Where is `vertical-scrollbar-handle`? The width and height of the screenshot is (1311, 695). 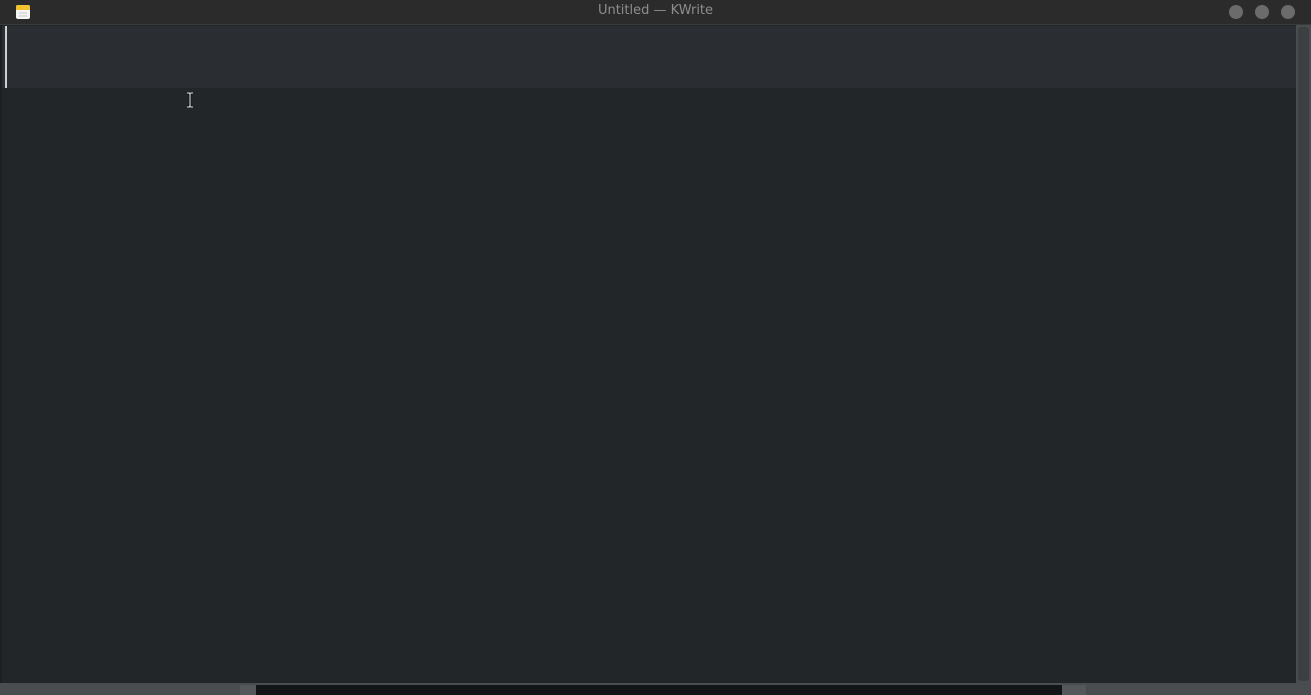
vertical-scrollbar-handle is located at coordinates (1303, 354).